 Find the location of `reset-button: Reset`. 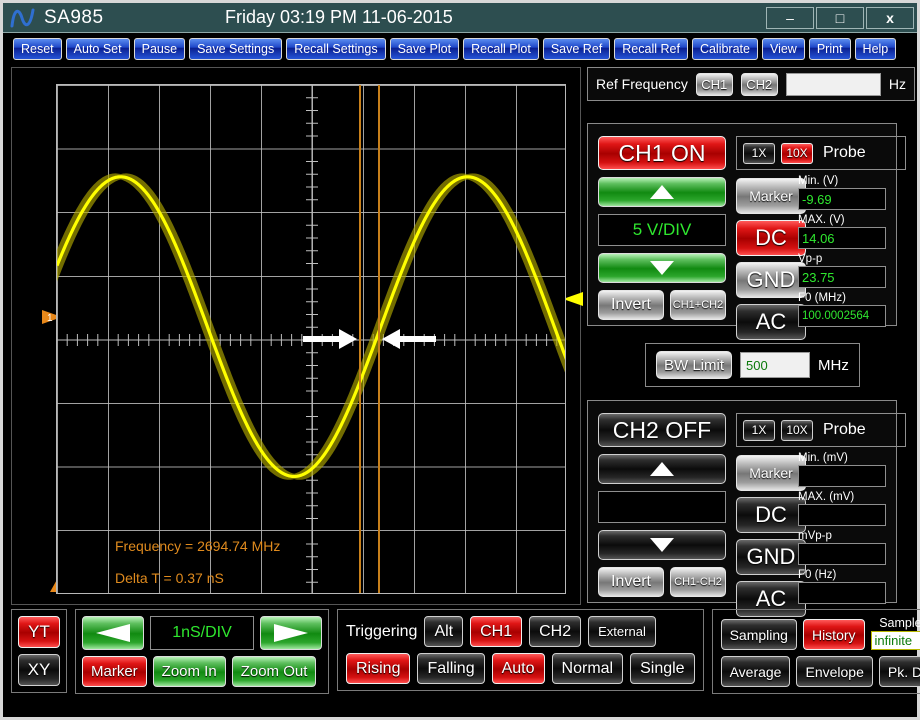

reset-button: Reset is located at coordinates (37, 48).